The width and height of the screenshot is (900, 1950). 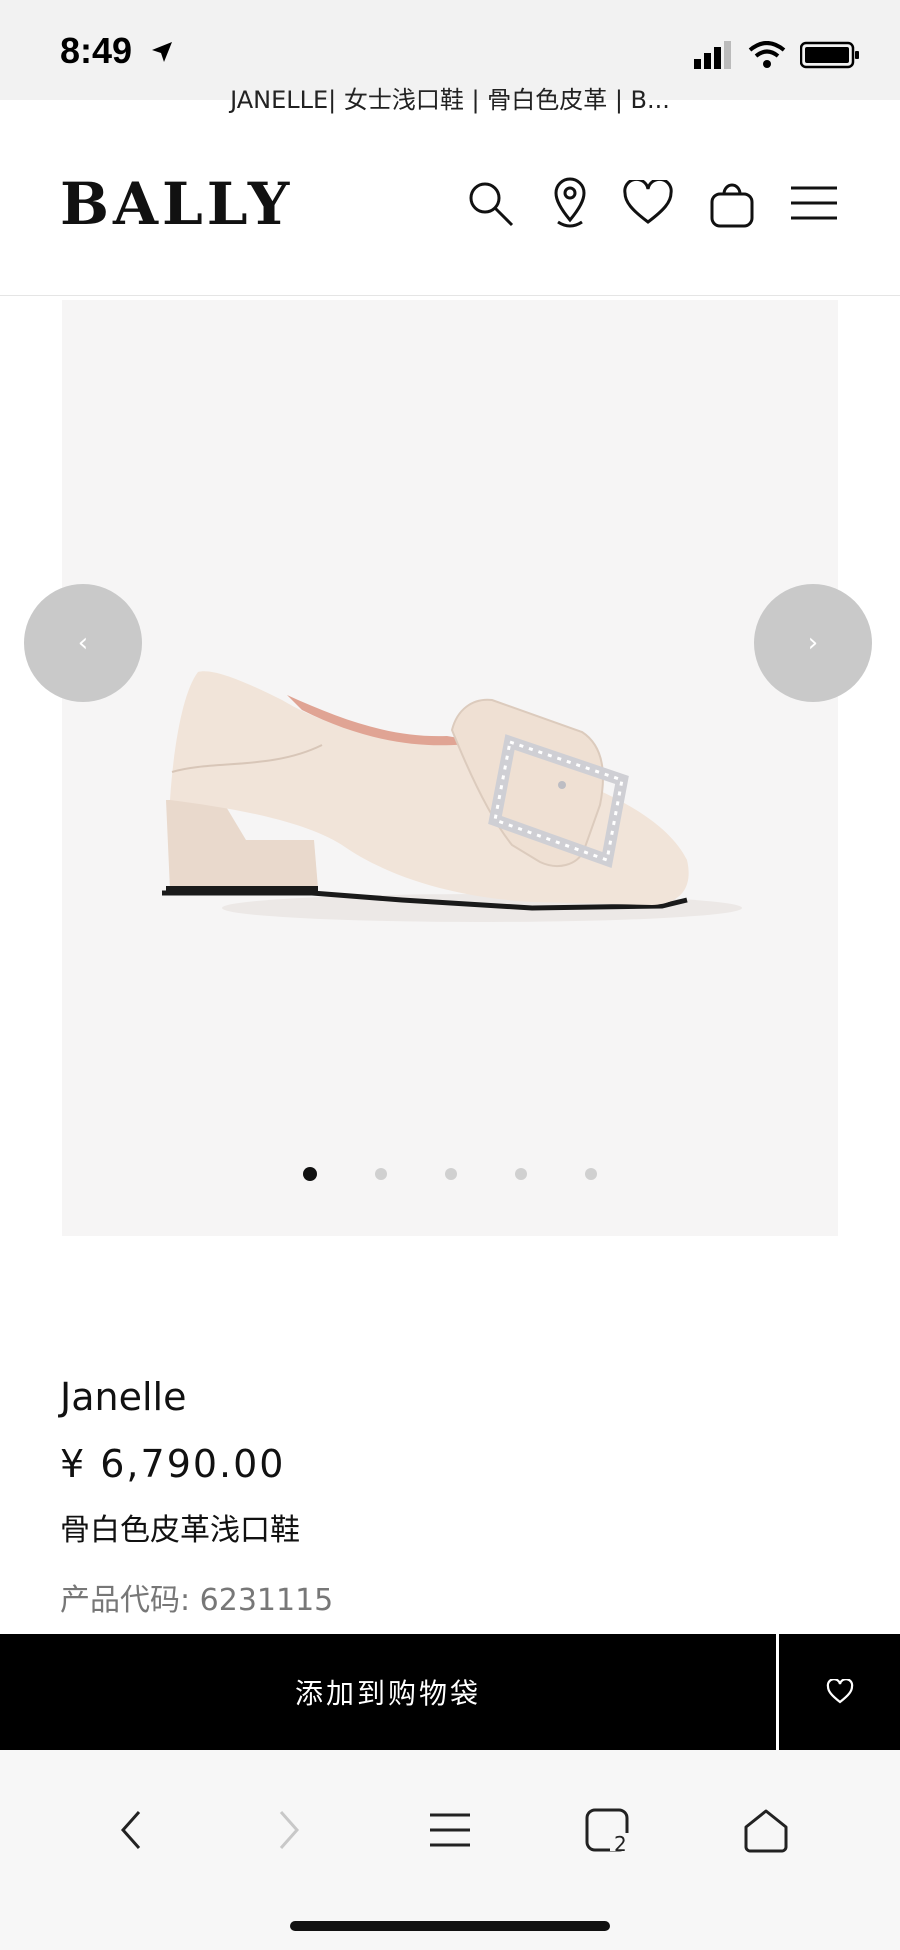 I want to click on wishlist-button, so click(x=648, y=203).